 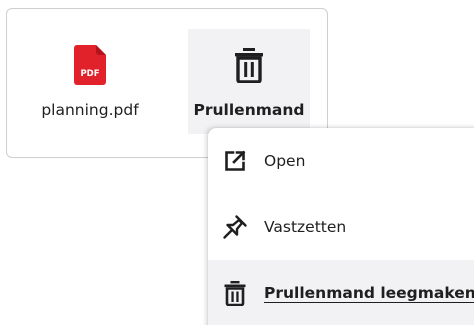 What do you see at coordinates (90, 110) in the screenshot?
I see `desktop-item-label: planning.pdf` at bounding box center [90, 110].